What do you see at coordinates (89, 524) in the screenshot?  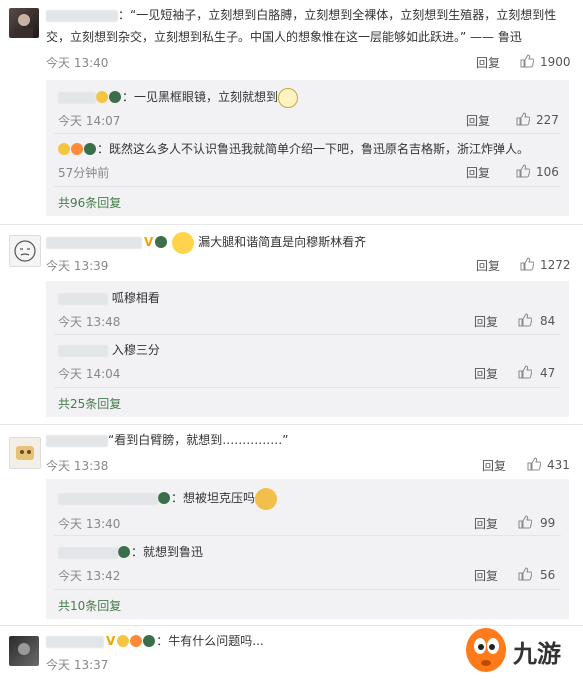 I see `reply-time: 今天 13:40` at bounding box center [89, 524].